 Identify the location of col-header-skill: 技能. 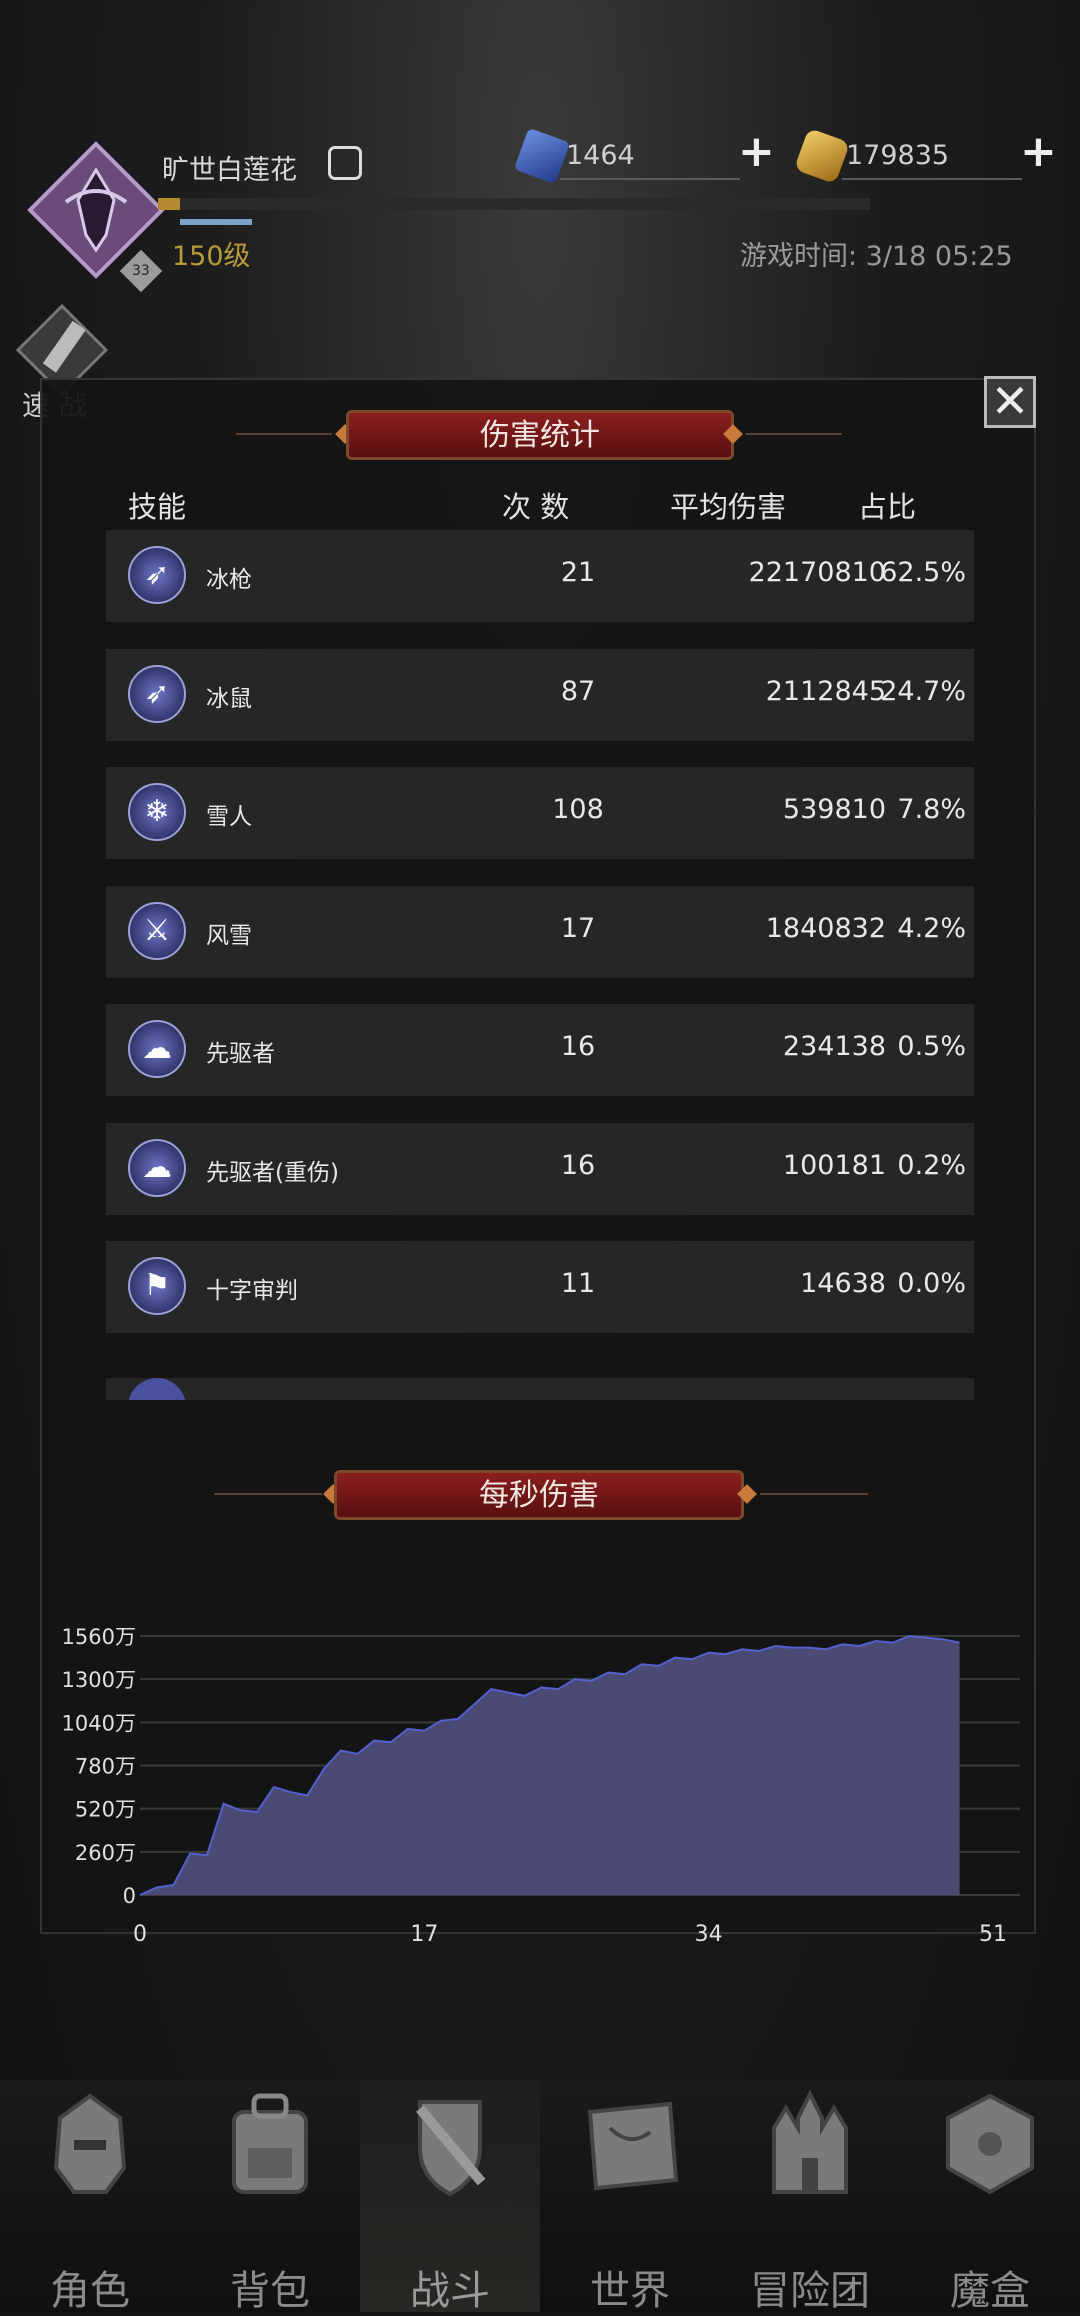
(157, 507).